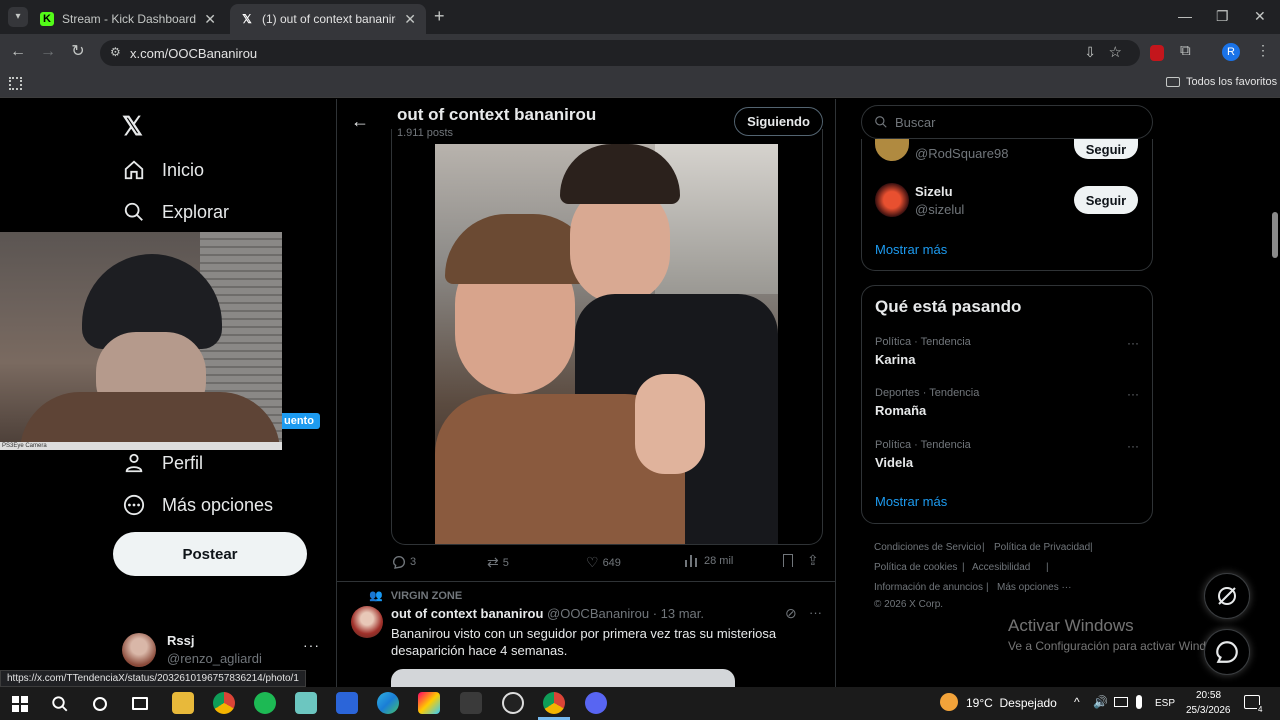 This screenshot has width=1280, height=720. I want to click on taskbar-search-icon, so click(60, 704).